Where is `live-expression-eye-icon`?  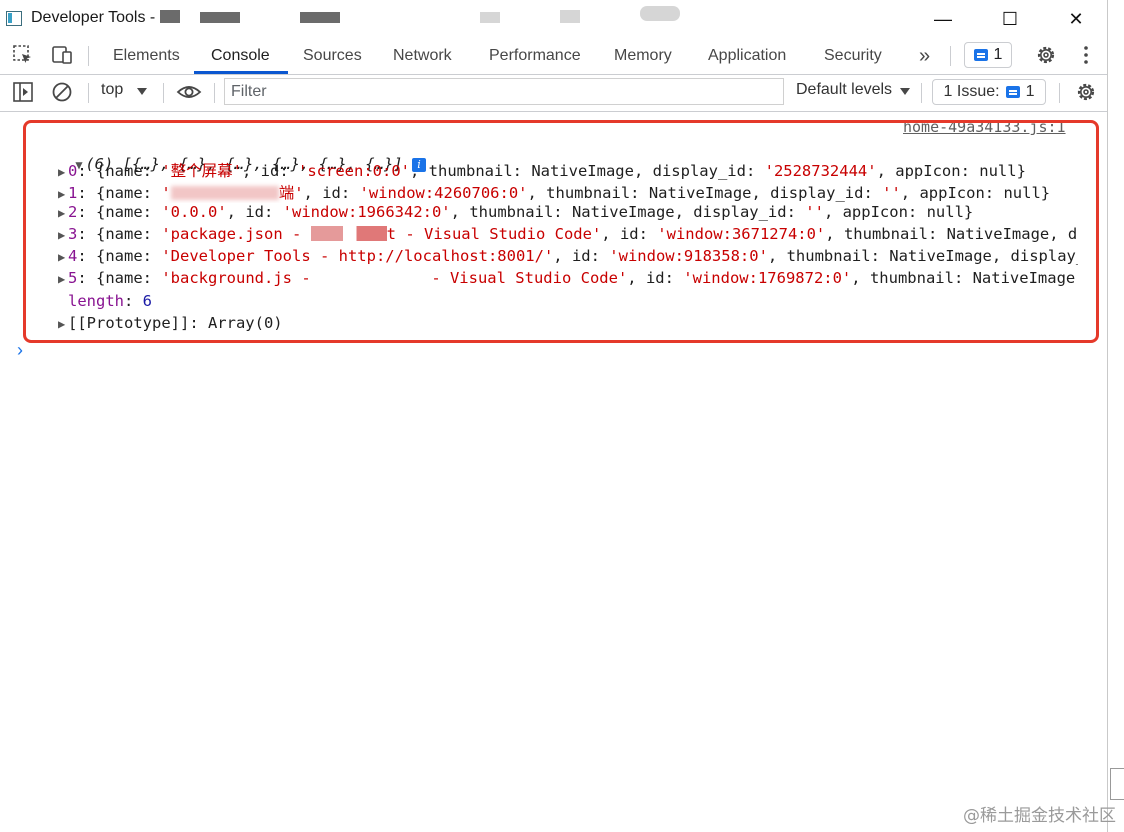
live-expression-eye-icon is located at coordinates (189, 92).